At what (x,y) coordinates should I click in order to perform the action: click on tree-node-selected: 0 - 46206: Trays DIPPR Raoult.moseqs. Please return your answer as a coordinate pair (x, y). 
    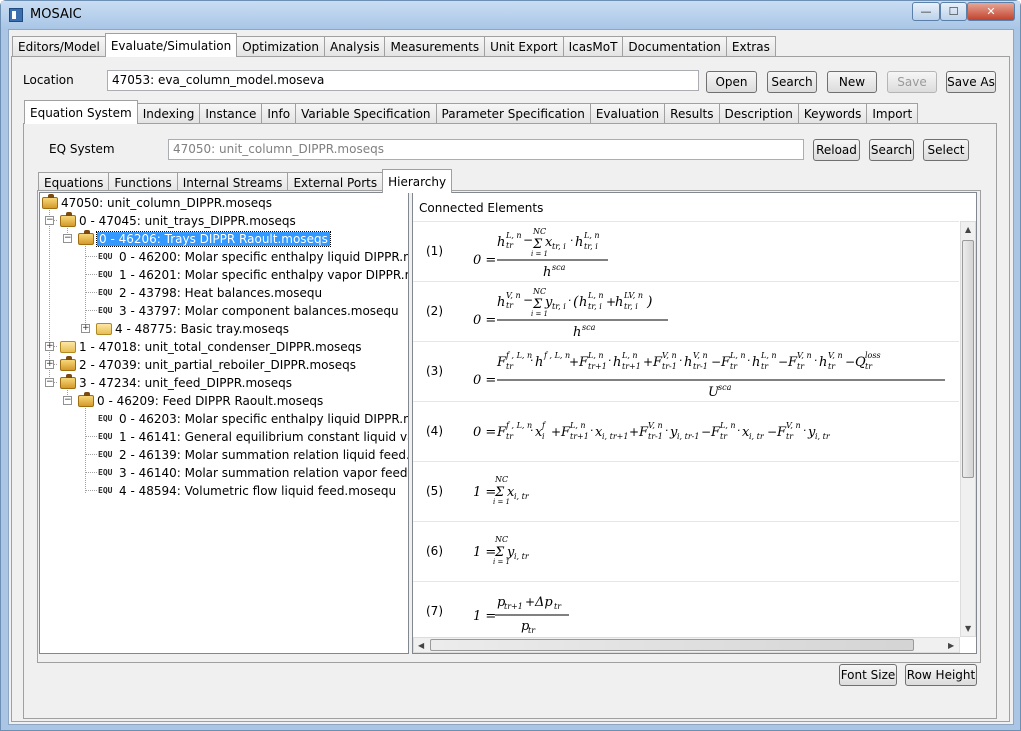
    Looking at the image, I should click on (204, 239).